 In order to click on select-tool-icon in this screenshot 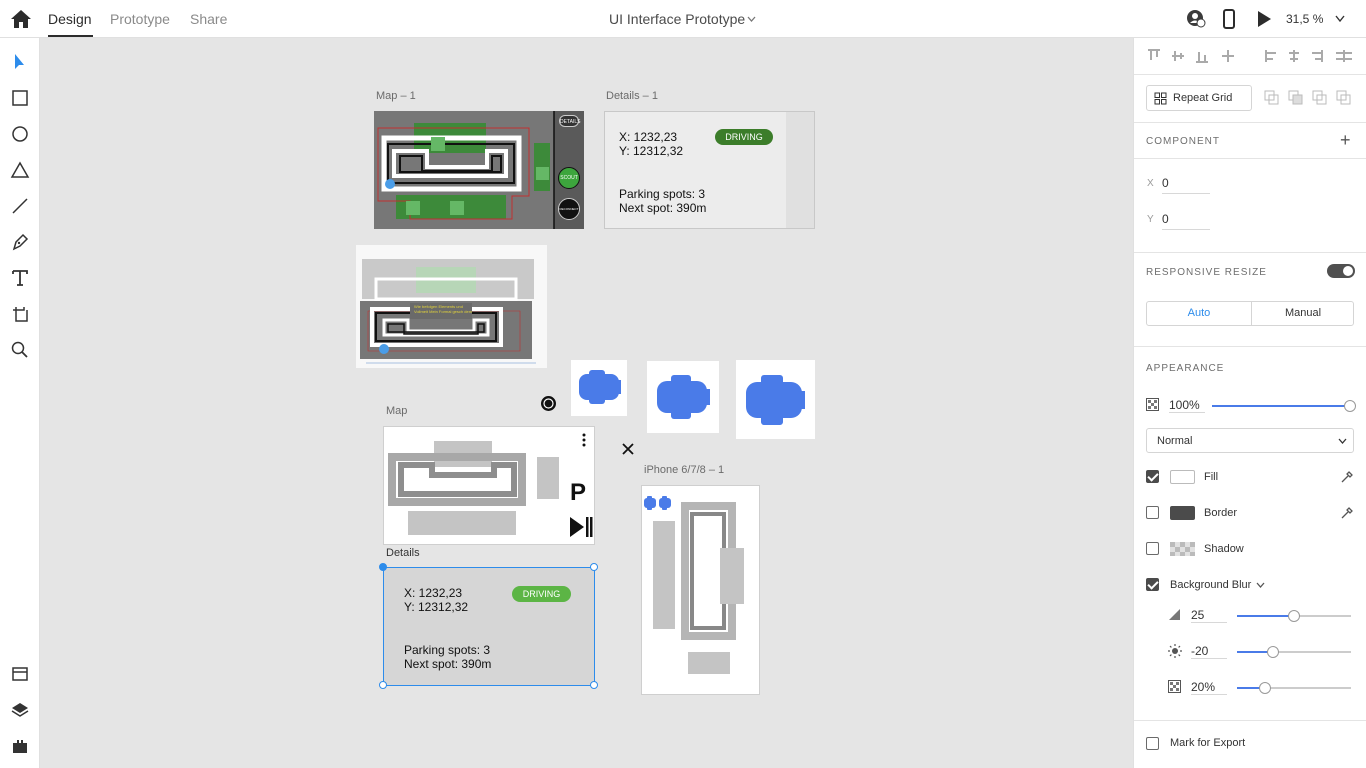, I will do `click(20, 62)`.